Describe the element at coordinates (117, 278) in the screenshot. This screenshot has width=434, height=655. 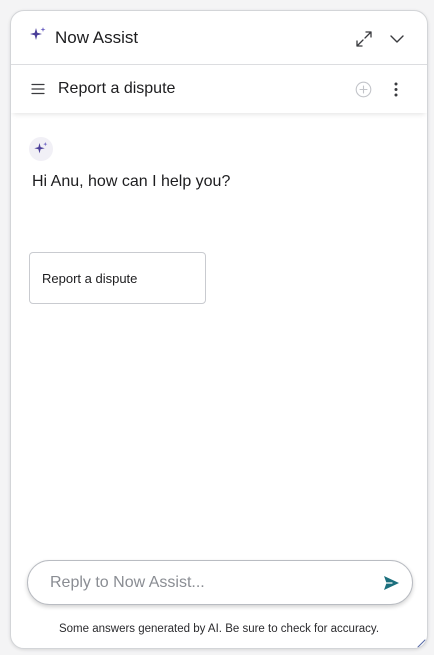
I see `suggestion-chip-report-dispute: Report a dispute` at that location.